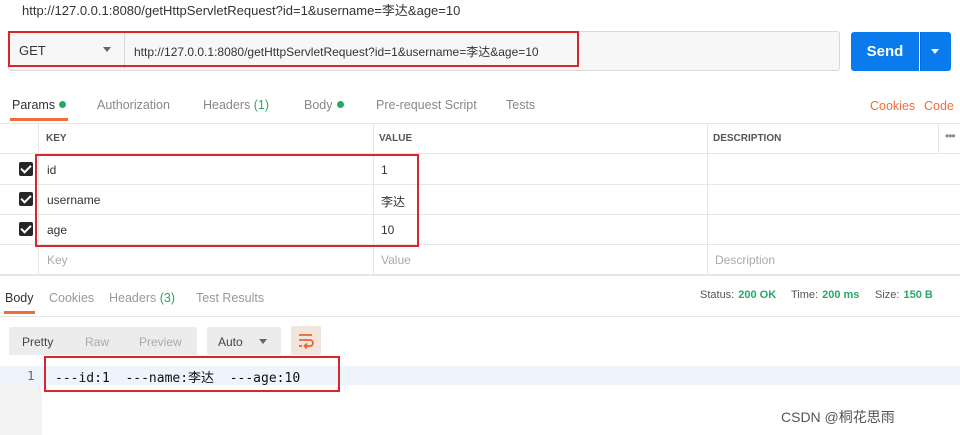 The width and height of the screenshot is (960, 435). Describe the element at coordinates (37, 342) in the screenshot. I see `pretty-button: Pretty` at that location.